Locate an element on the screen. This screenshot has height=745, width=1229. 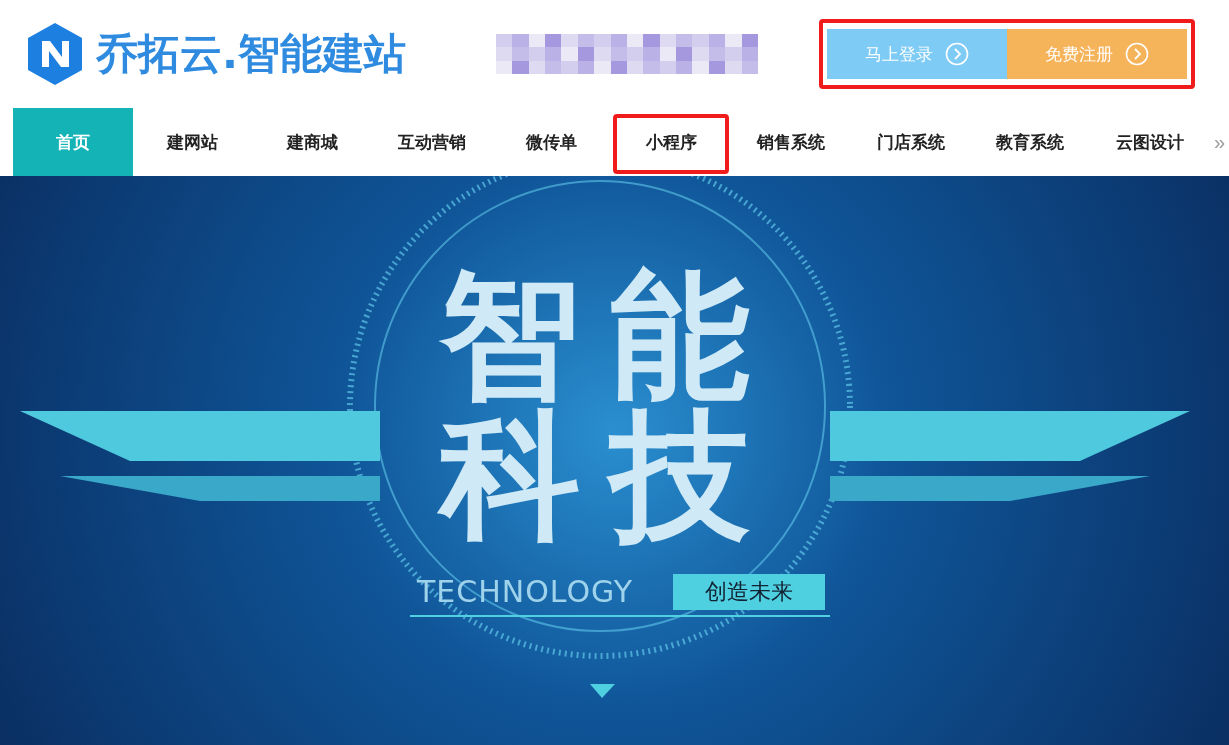
nav-tab: 互动营销 is located at coordinates (432, 142).